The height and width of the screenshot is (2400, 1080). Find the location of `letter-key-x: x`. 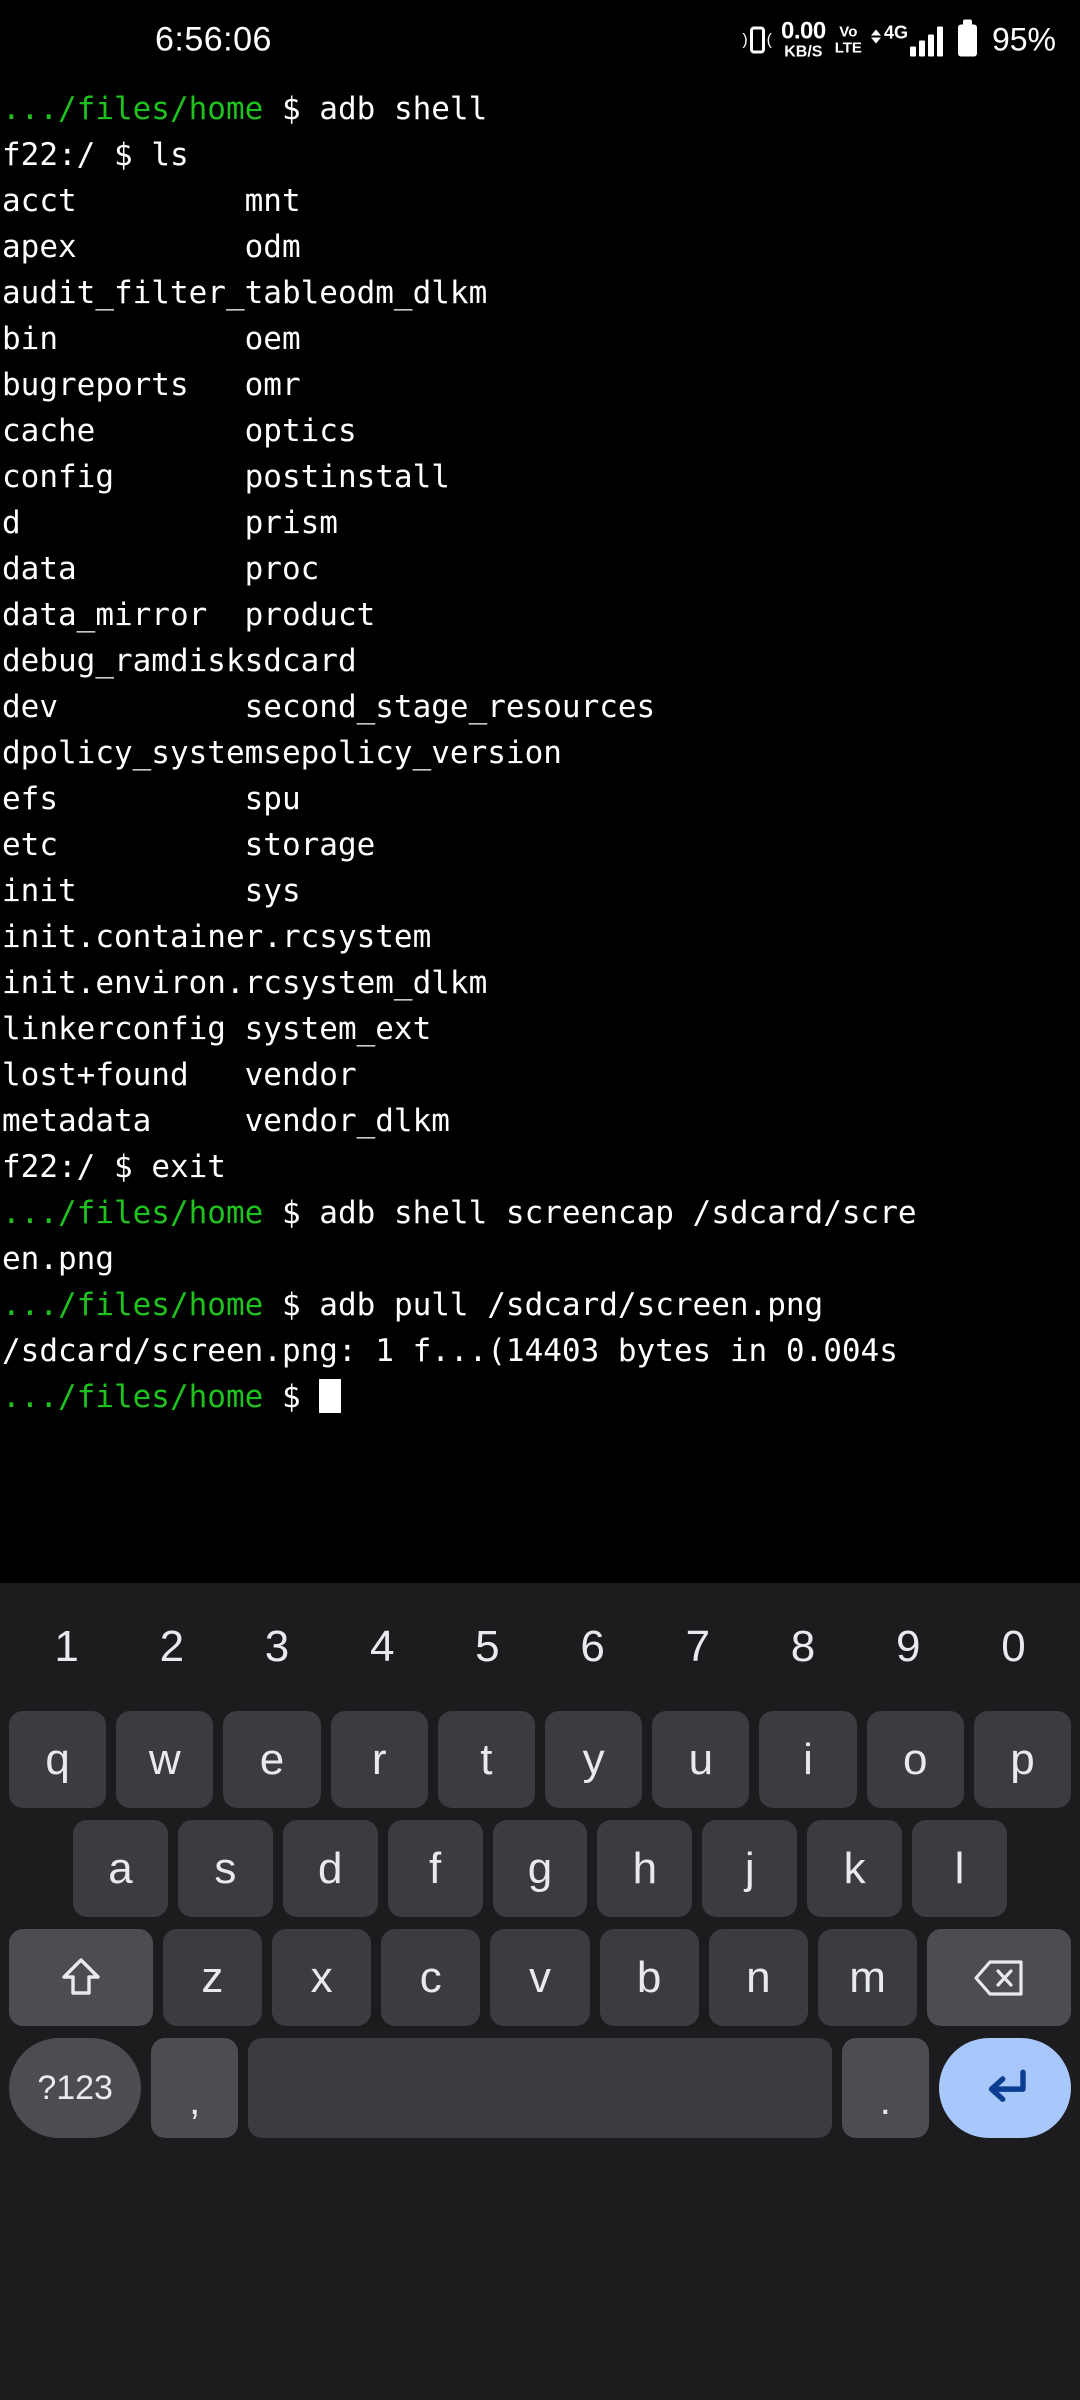

letter-key-x: x is located at coordinates (322, 1977).